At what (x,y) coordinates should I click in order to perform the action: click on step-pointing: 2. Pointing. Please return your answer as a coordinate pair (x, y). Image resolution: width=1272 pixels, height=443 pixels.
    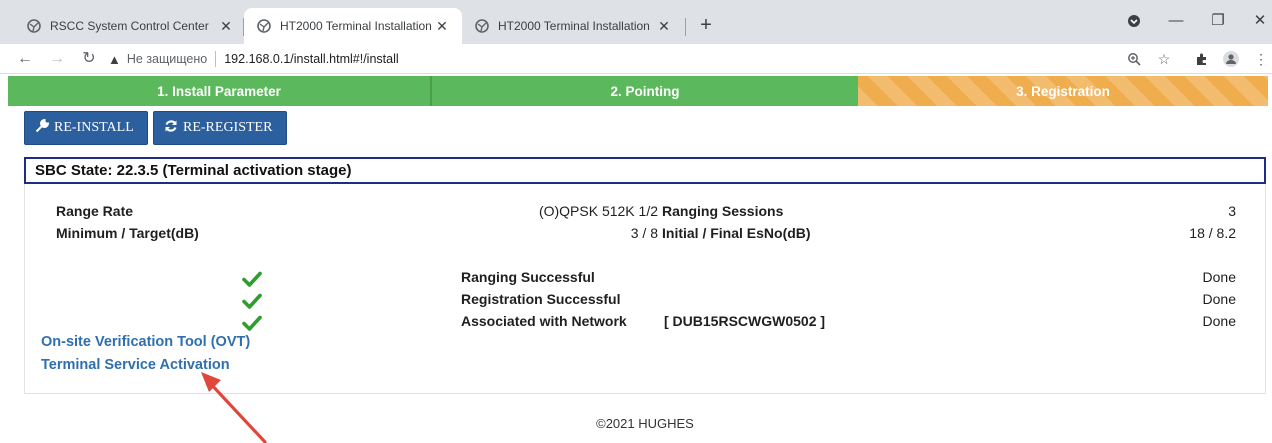
    Looking at the image, I should click on (645, 91).